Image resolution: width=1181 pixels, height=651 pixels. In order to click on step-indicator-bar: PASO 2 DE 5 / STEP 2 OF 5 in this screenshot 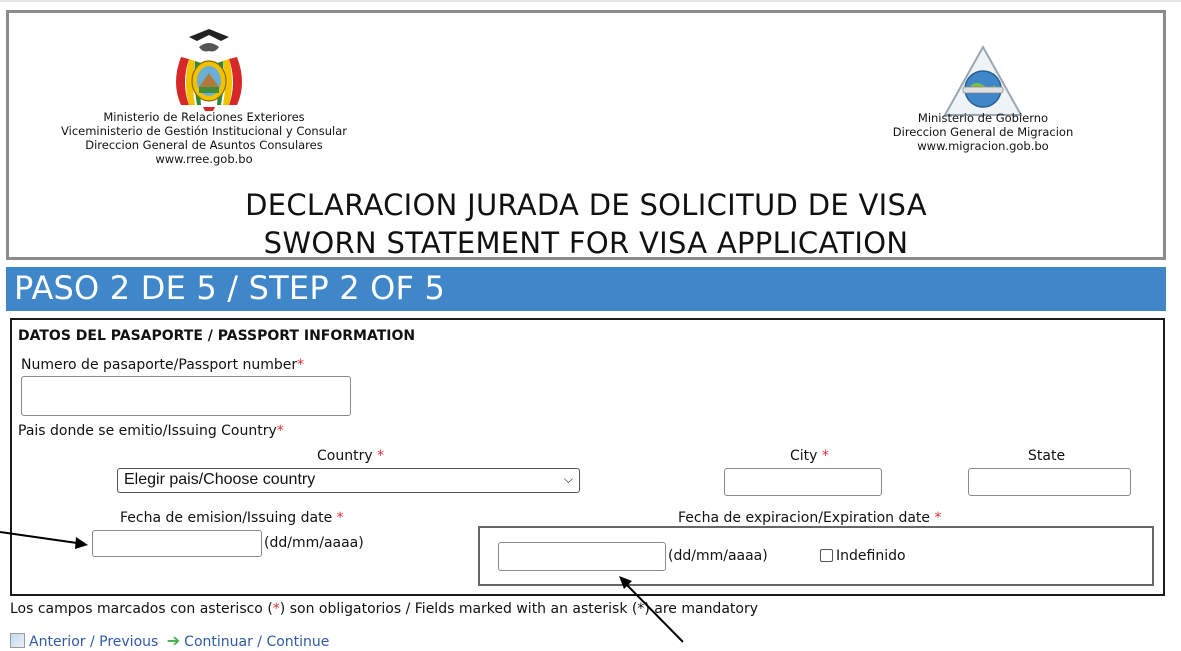, I will do `click(586, 289)`.